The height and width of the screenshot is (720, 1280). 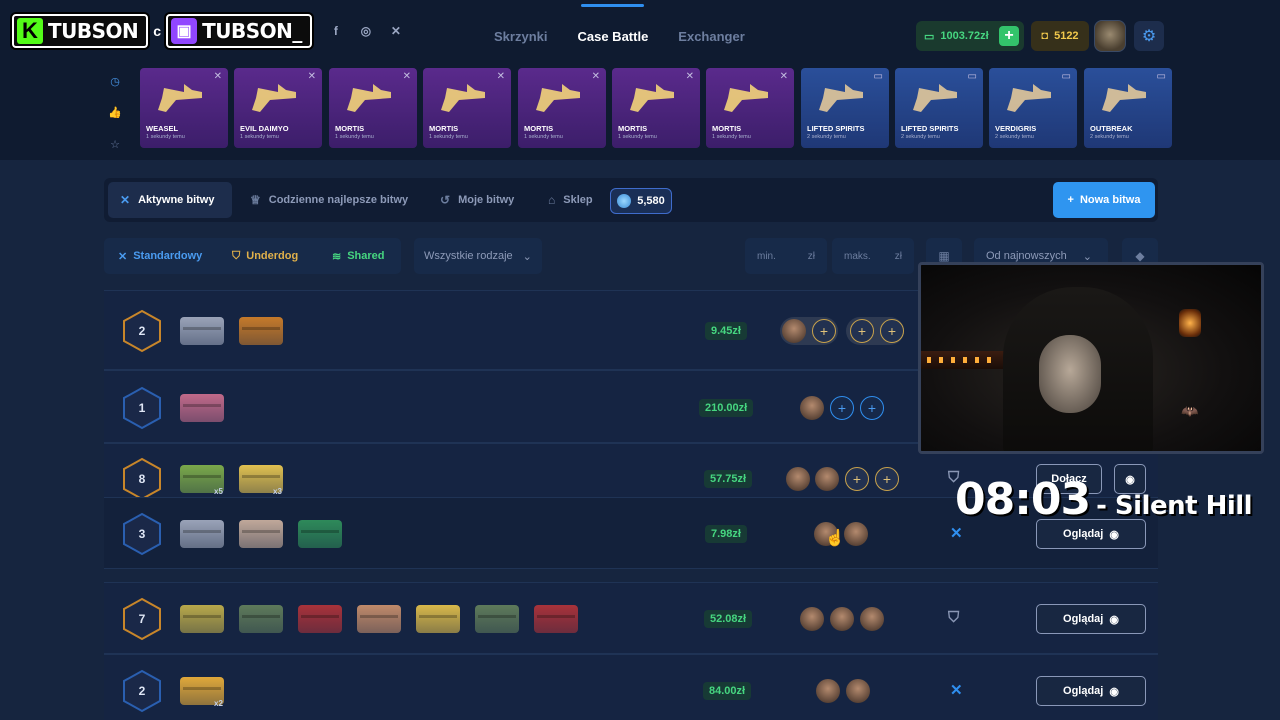 What do you see at coordinates (1104, 200) in the screenshot?
I see `new-battle-button: + Nowa bitwa` at bounding box center [1104, 200].